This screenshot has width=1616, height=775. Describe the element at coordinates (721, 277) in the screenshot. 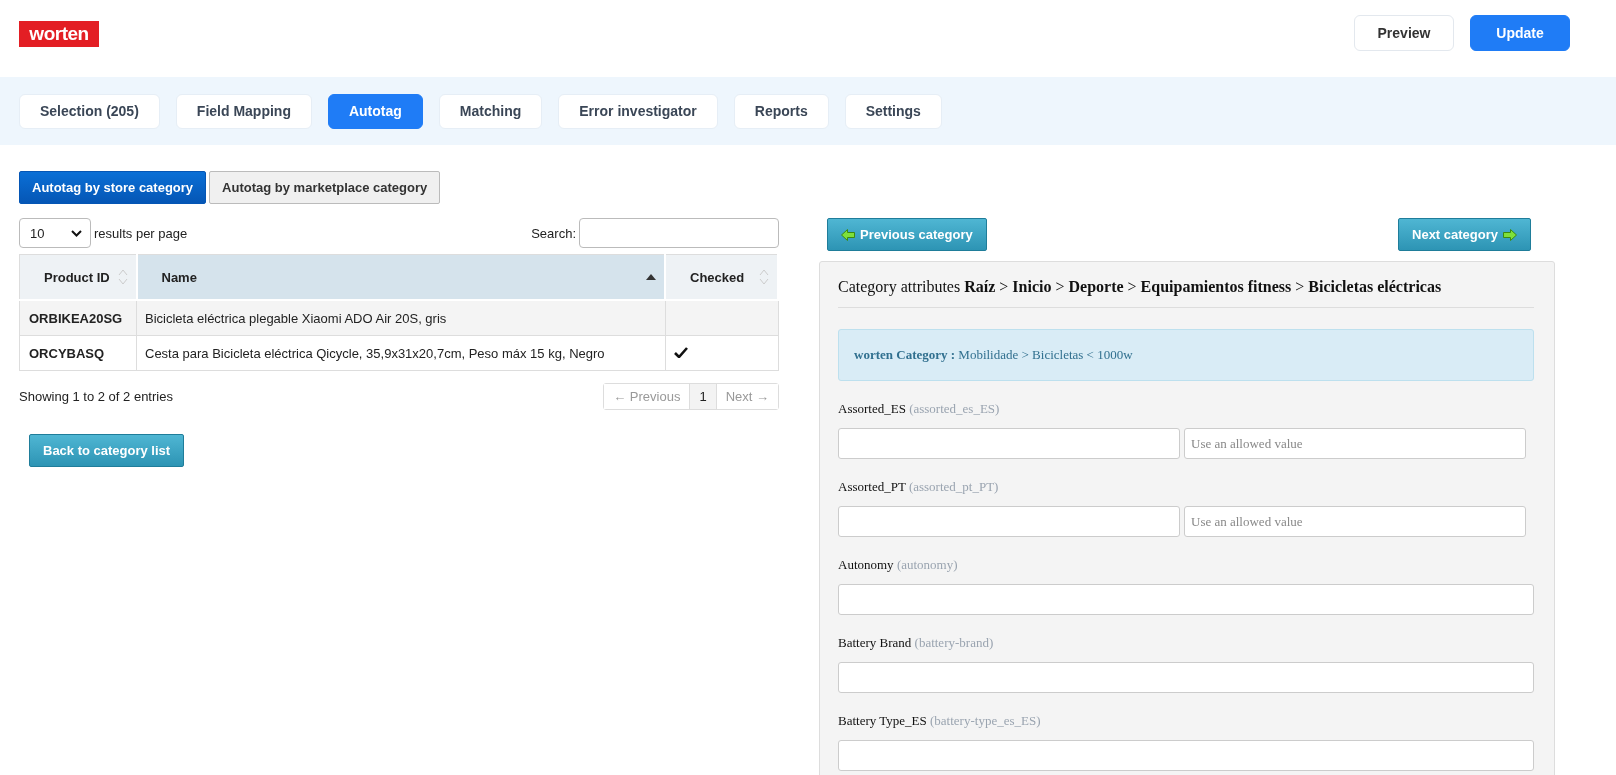

I see `column-header: Checked` at that location.